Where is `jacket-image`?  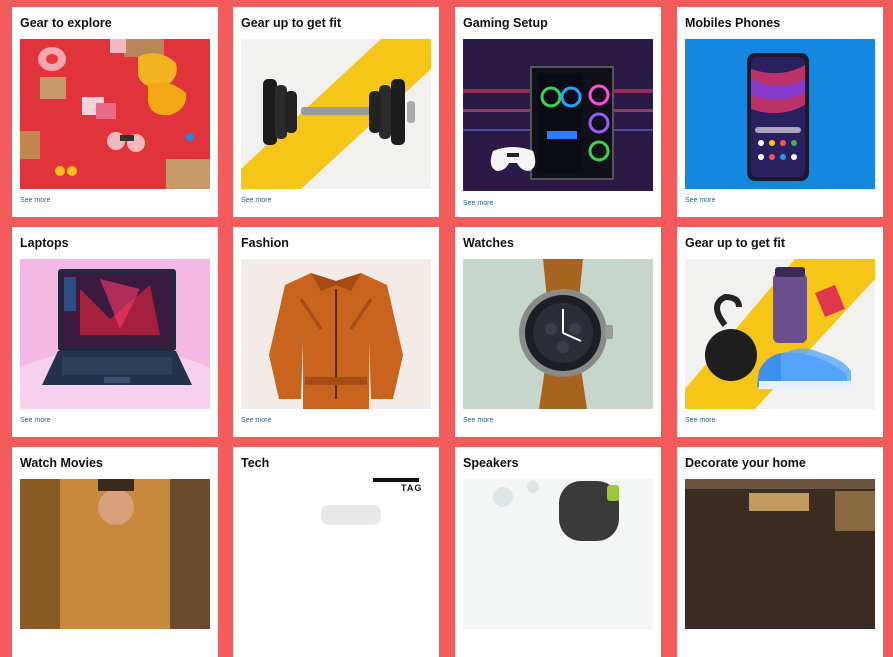
jacket-image is located at coordinates (336, 334).